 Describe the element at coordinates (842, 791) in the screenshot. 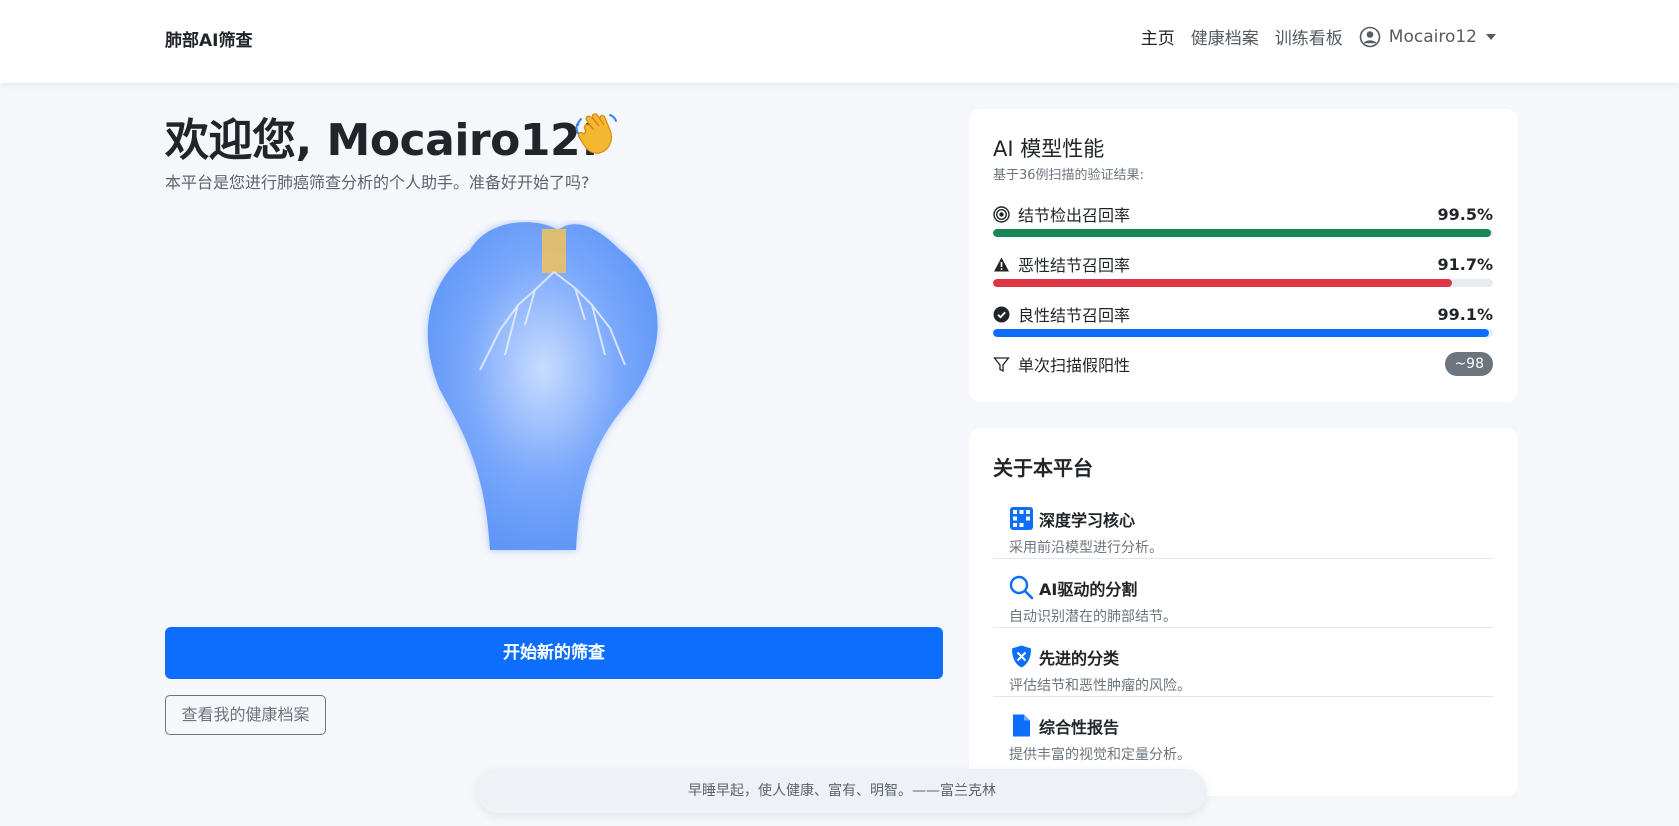

I see `quote-banner: 早睡早起，使人健康、富有、明智。——富兰克林` at that location.